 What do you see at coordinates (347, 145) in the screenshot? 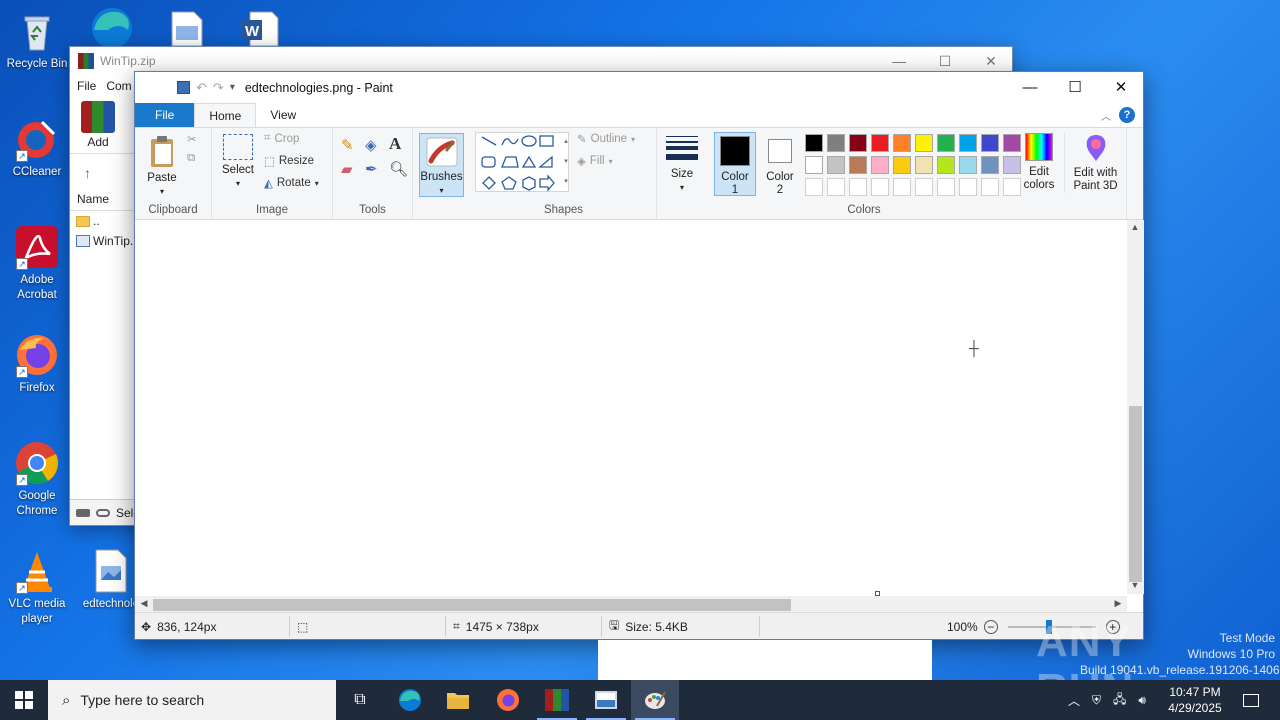
I see `pencil-icon: ✎` at bounding box center [347, 145].